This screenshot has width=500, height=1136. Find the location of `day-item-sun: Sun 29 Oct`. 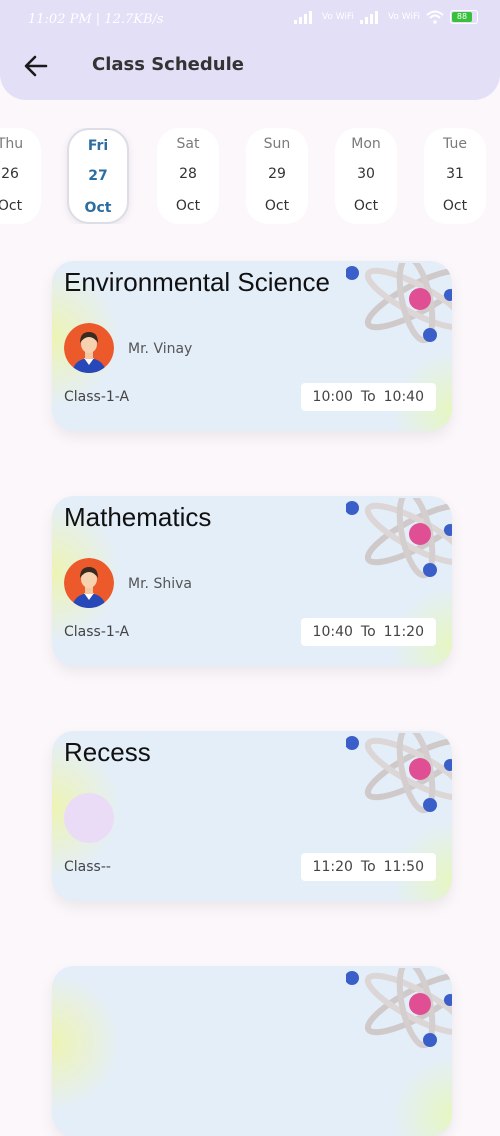

day-item-sun: Sun 29 Oct is located at coordinates (277, 176).